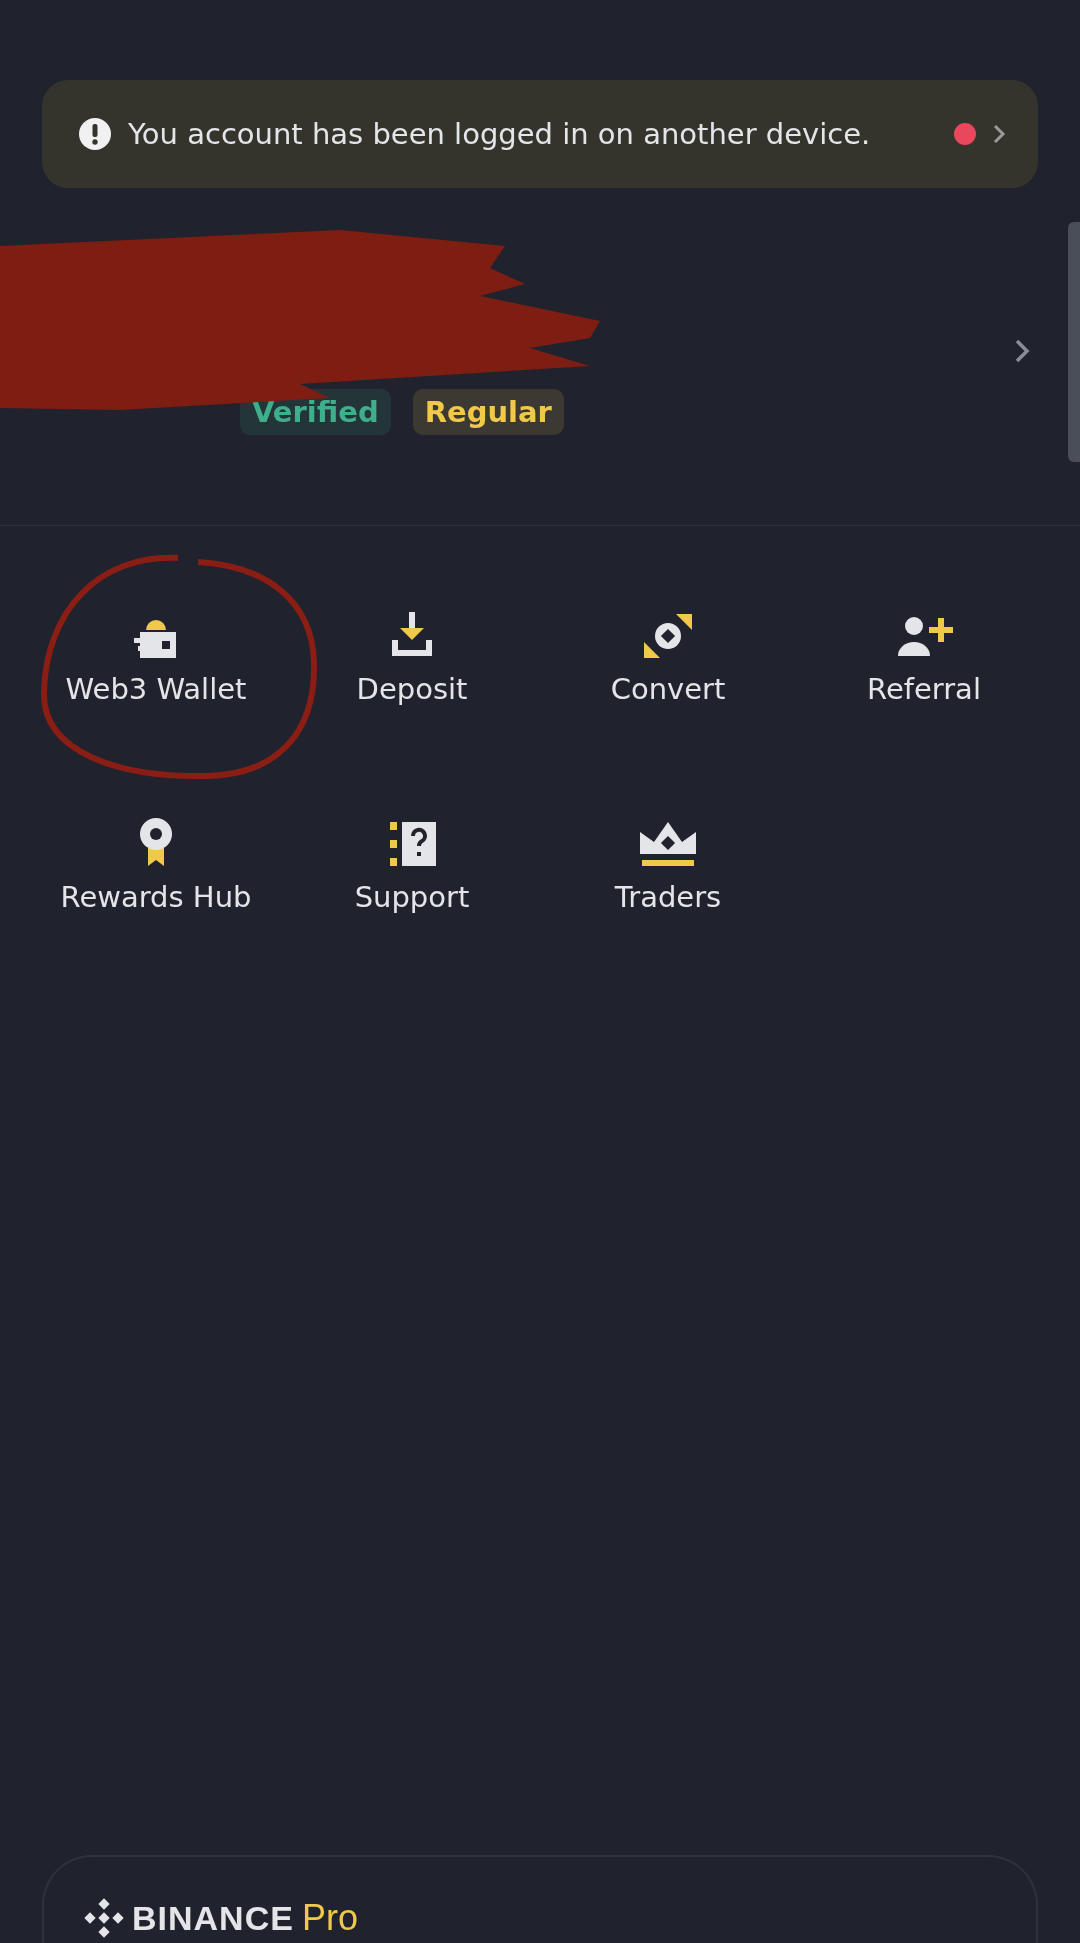  What do you see at coordinates (488, 412) in the screenshot?
I see `status-tag: Regular` at bounding box center [488, 412].